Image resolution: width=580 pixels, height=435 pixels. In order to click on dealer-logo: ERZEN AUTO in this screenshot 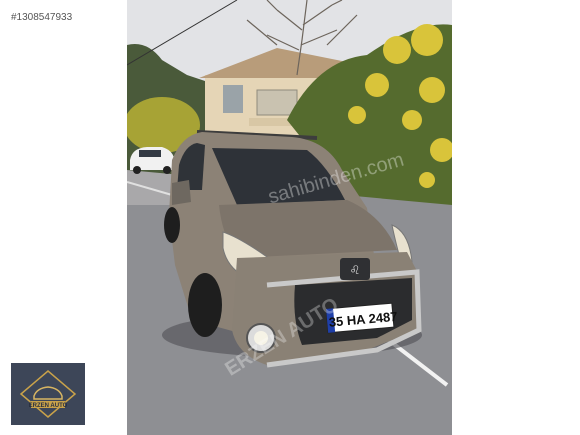, I will do `click(48, 394)`.